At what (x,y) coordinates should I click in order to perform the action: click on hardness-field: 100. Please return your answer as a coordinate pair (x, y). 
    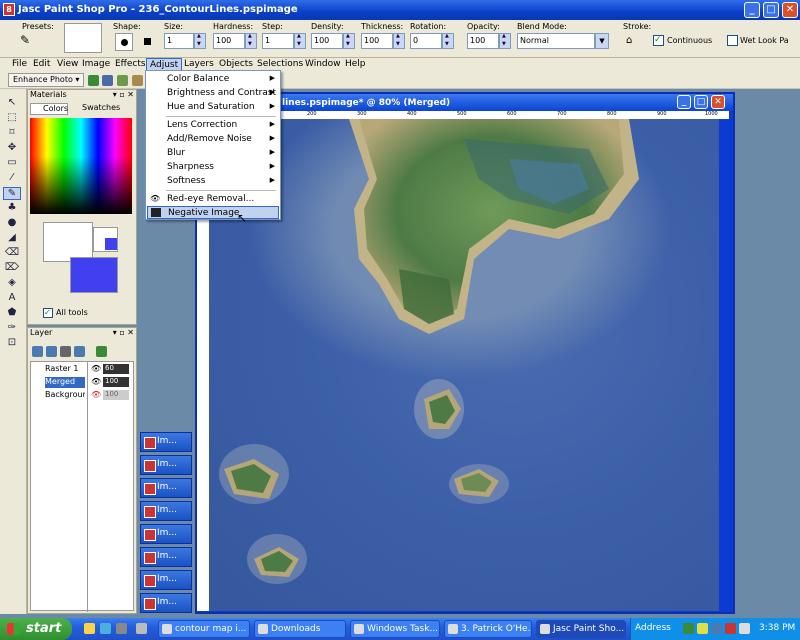
    Looking at the image, I should click on (229, 41).